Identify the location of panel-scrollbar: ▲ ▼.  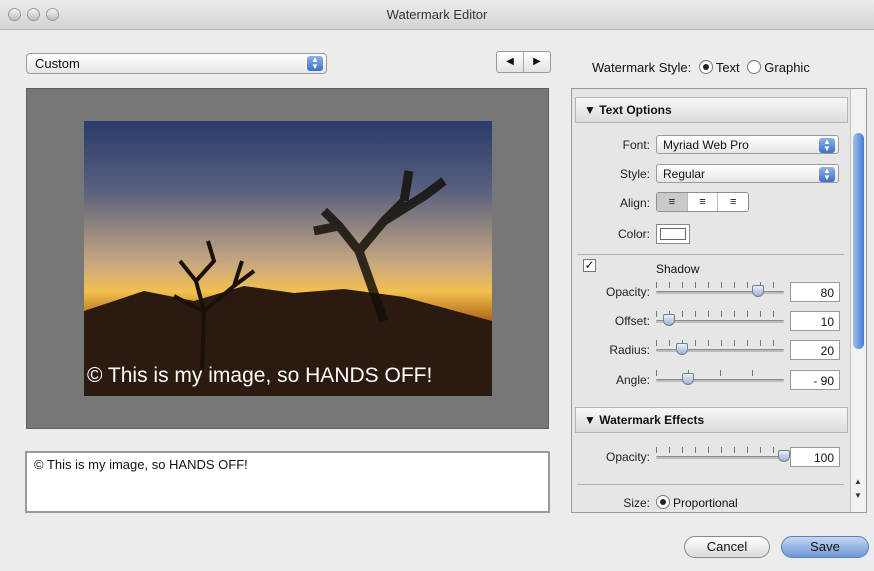
(858, 300).